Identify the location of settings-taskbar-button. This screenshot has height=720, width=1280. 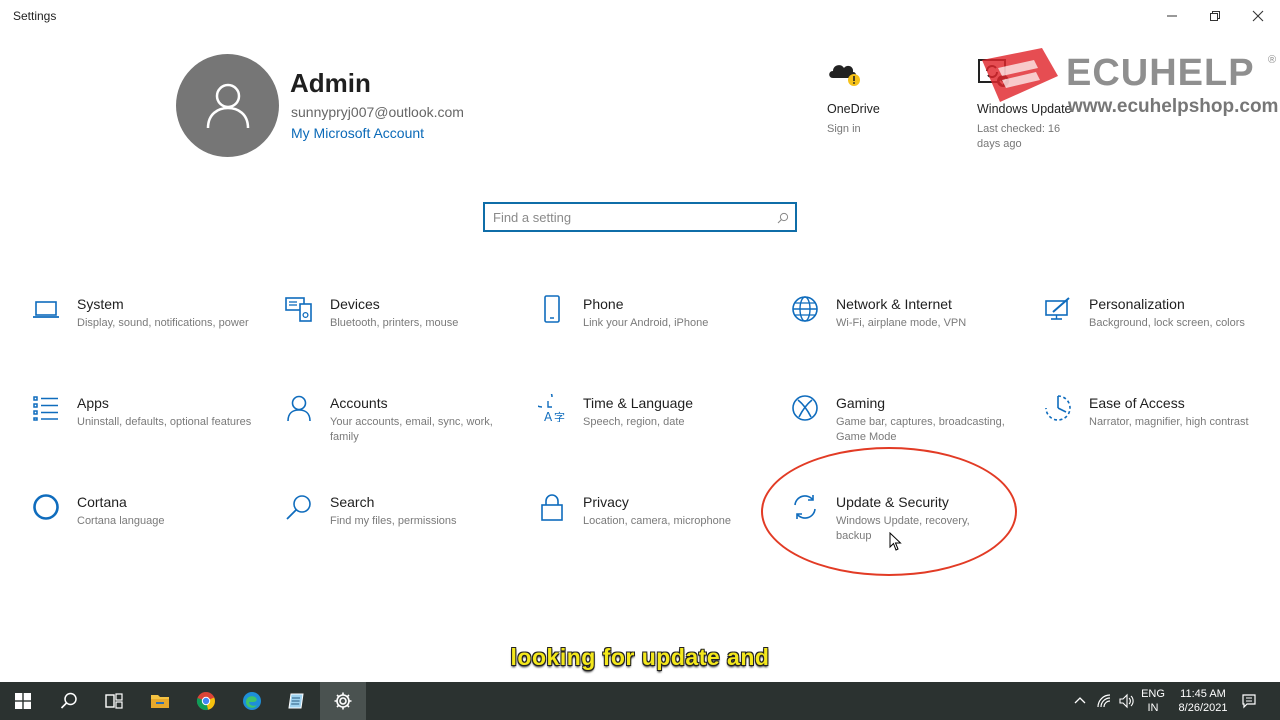
(343, 701).